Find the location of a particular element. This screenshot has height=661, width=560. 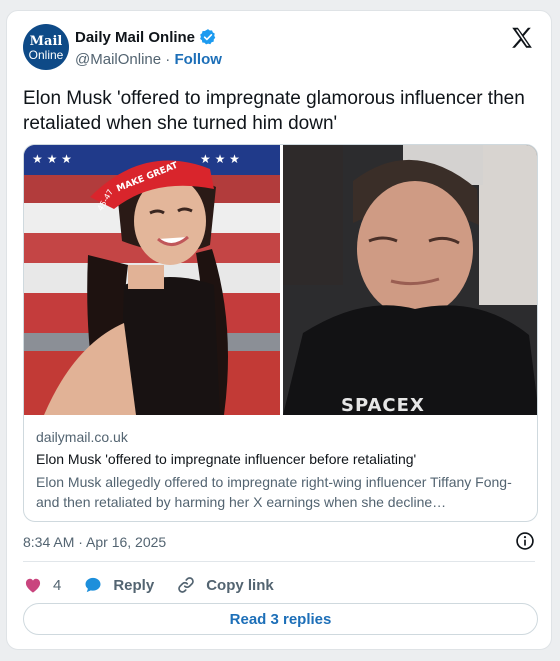

handle-line: @MailOnline · Follow is located at coordinates (148, 59).